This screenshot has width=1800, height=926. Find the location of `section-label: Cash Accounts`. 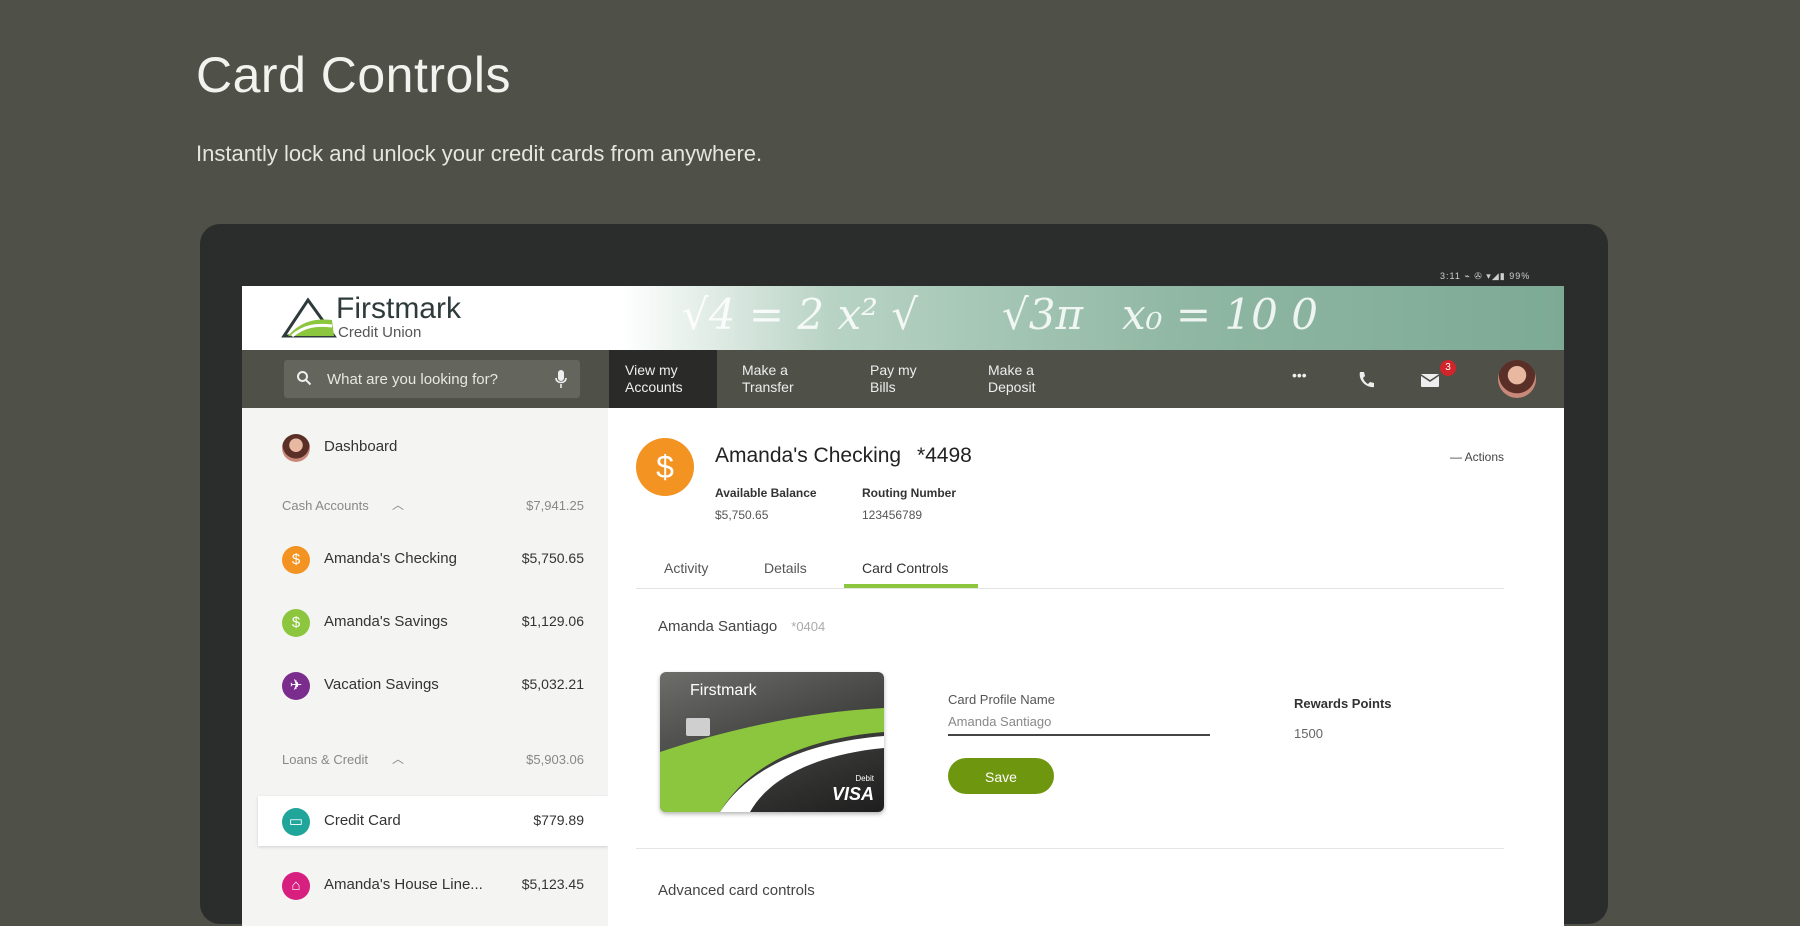

section-label: Cash Accounts is located at coordinates (325, 505).